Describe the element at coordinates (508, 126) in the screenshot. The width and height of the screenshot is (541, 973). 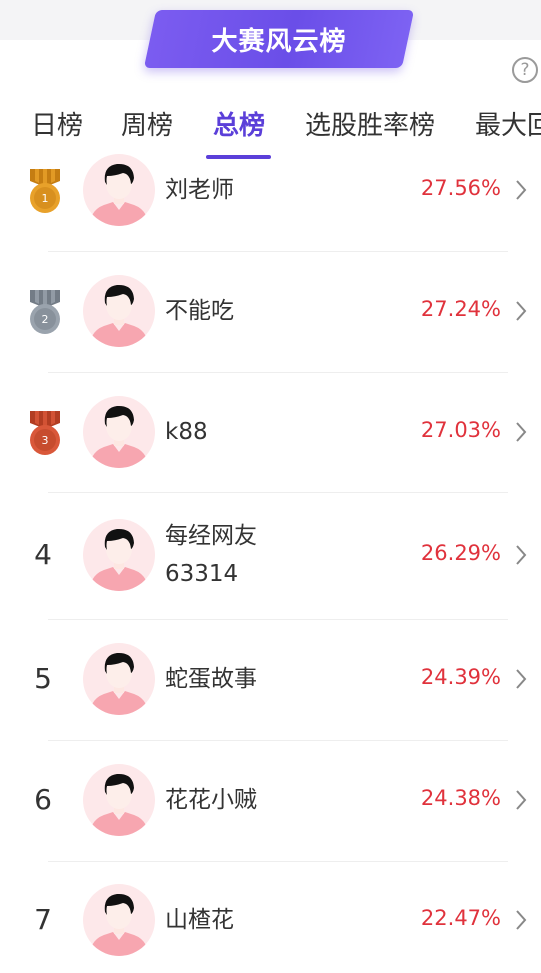
I see `tab-max-drawdown: 最大回` at that location.